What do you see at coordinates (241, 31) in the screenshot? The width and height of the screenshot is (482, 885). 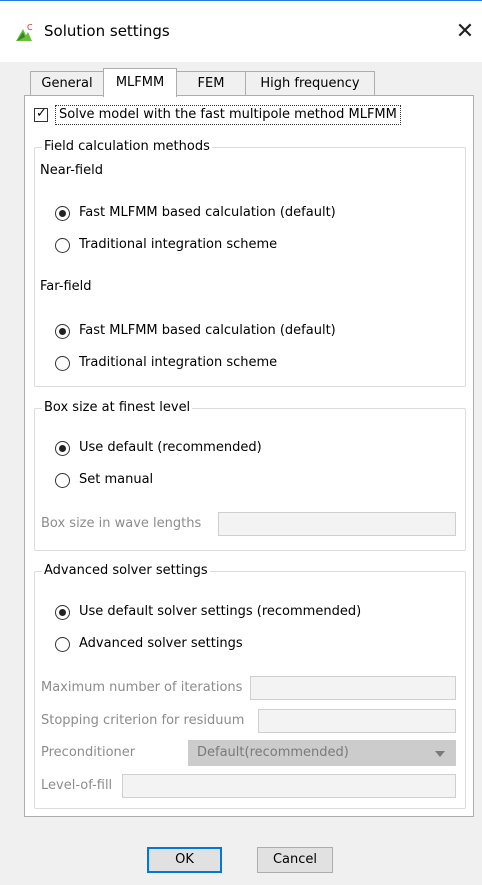 I see `title-bar: C Solution settings ✕` at bounding box center [241, 31].